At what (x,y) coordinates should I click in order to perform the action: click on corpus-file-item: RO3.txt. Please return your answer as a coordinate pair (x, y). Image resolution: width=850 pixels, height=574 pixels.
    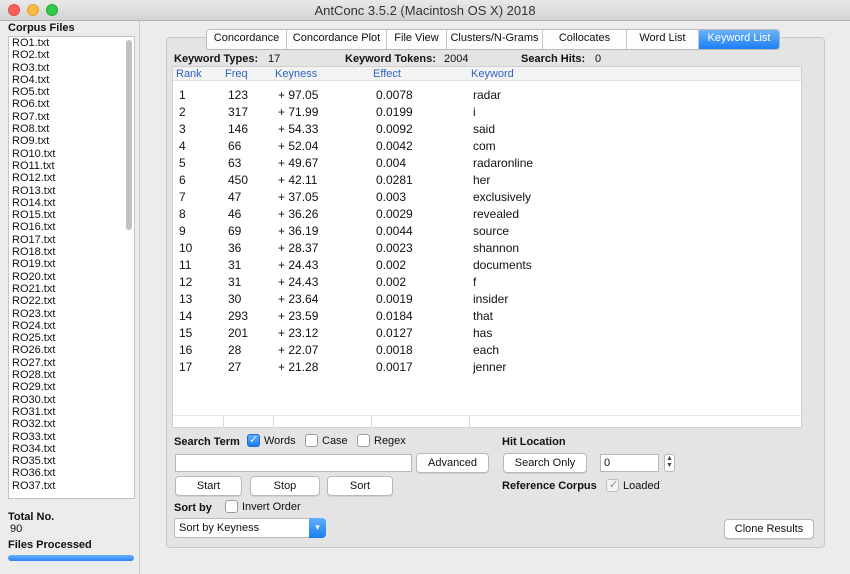
    Looking at the image, I should click on (71, 68).